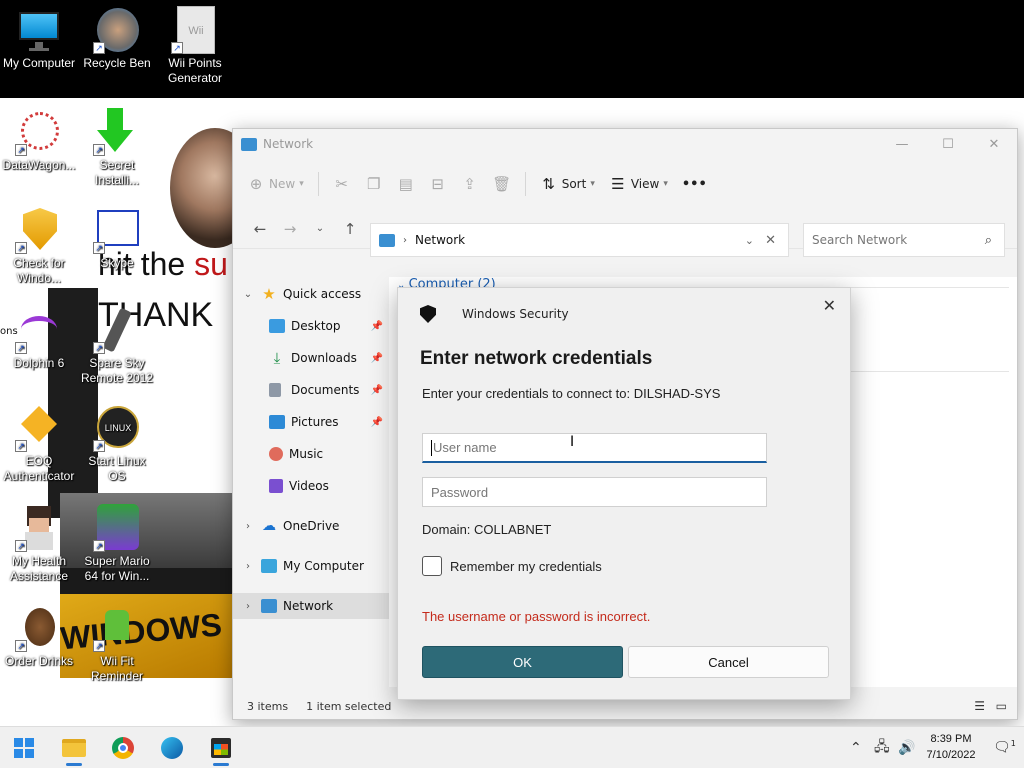  I want to click on sidebar-item-videos: Videos, so click(311, 486).